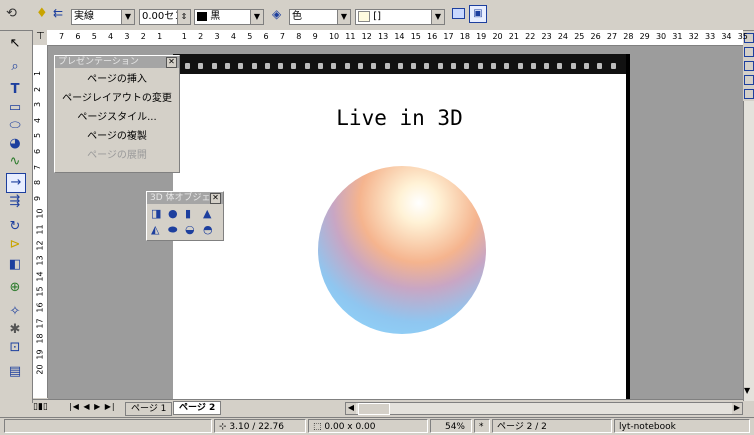 The image size is (754, 435). I want to click on modify-layout-button: ページレイアウトの変更, so click(117, 98).